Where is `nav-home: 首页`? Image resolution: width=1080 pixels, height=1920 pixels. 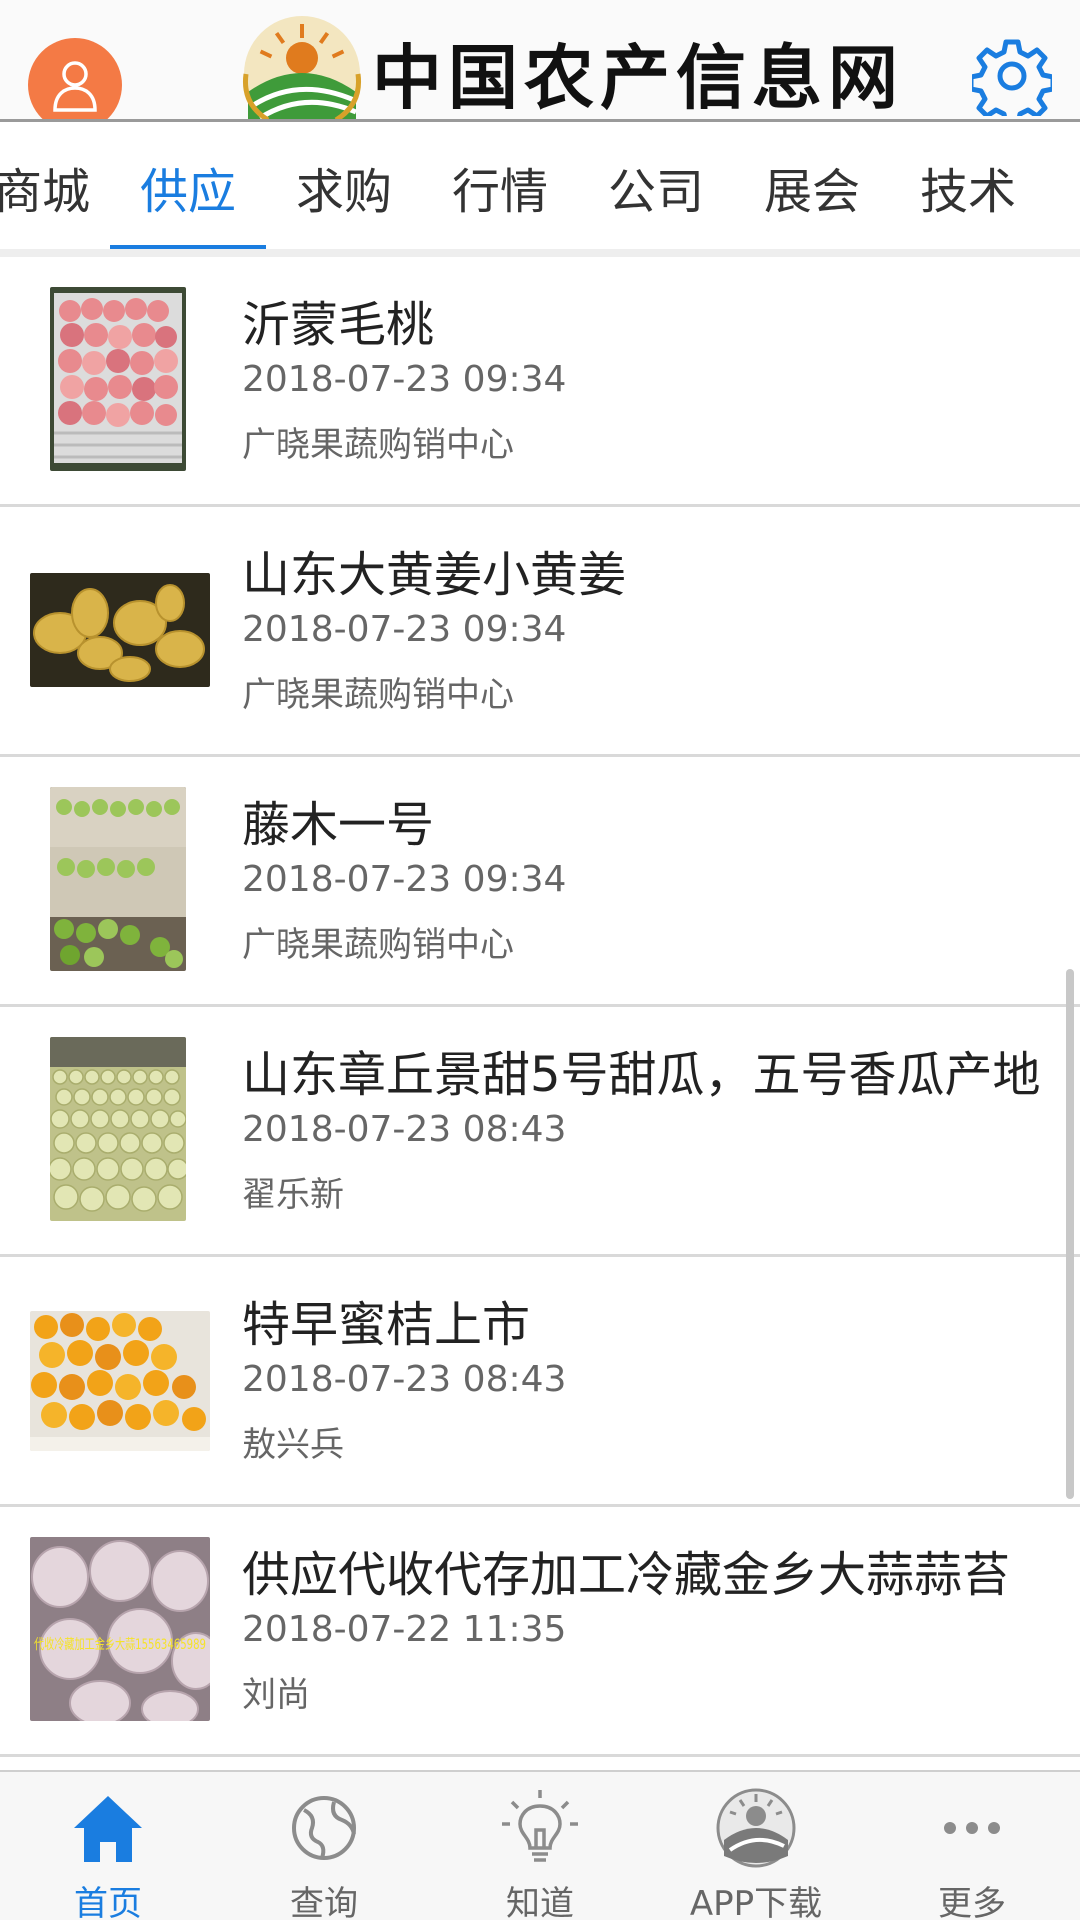
nav-home: 首页 is located at coordinates (108, 1846).